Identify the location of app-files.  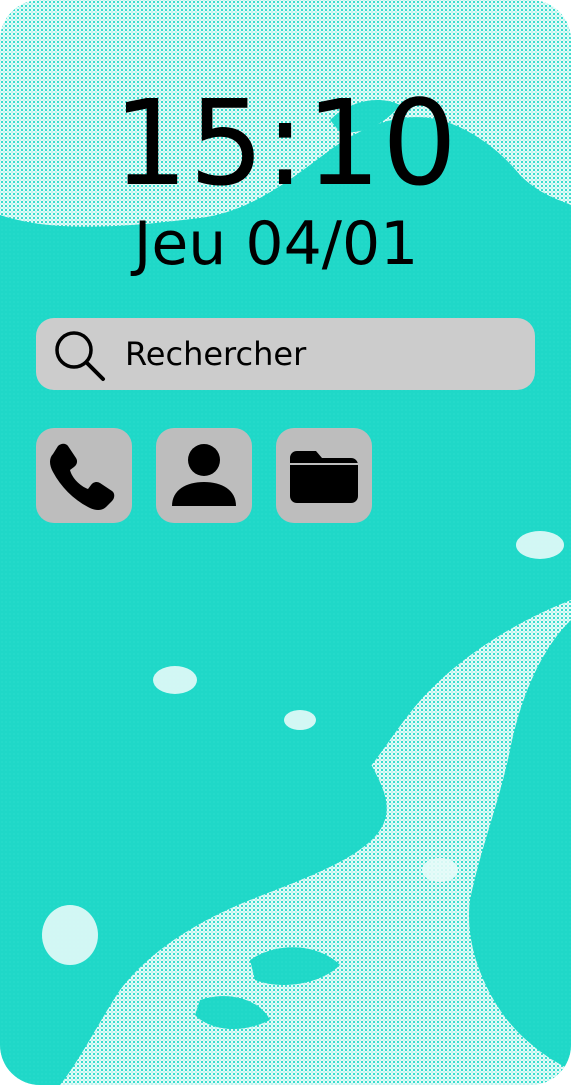
(324, 475).